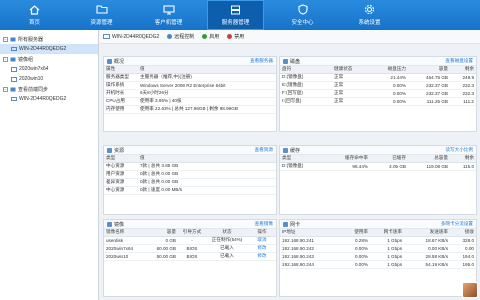 This screenshot has height=300, width=480. What do you see at coordinates (34, 15) in the screenshot?
I see `nav-home: 首页` at bounding box center [34, 15].